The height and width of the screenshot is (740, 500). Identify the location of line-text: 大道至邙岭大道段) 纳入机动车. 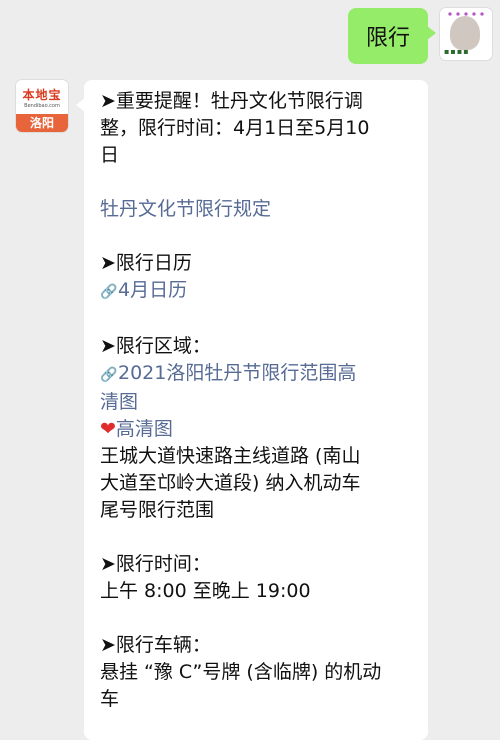
(230, 483).